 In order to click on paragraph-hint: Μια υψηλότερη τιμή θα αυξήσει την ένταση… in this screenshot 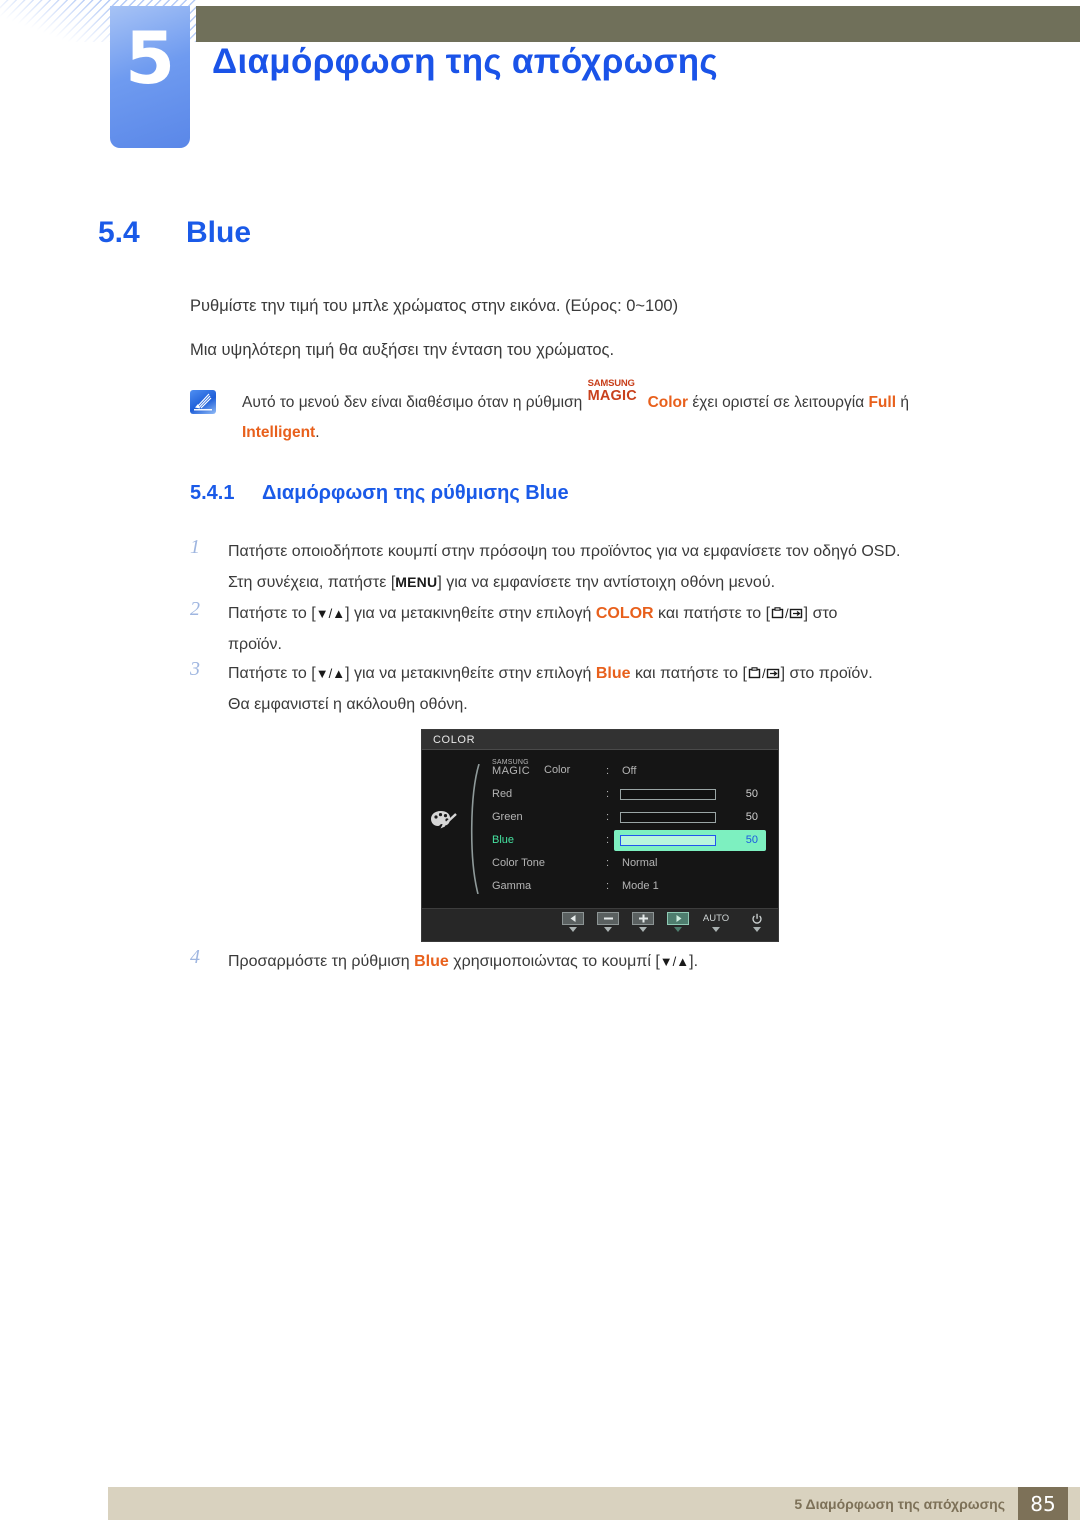, I will do `click(402, 350)`.